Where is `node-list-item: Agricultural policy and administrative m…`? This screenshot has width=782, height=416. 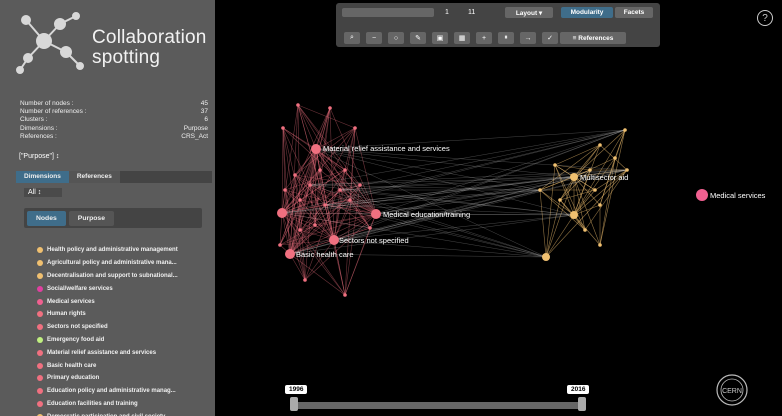 node-list-item: Agricultural policy and administrative m… is located at coordinates (124, 263).